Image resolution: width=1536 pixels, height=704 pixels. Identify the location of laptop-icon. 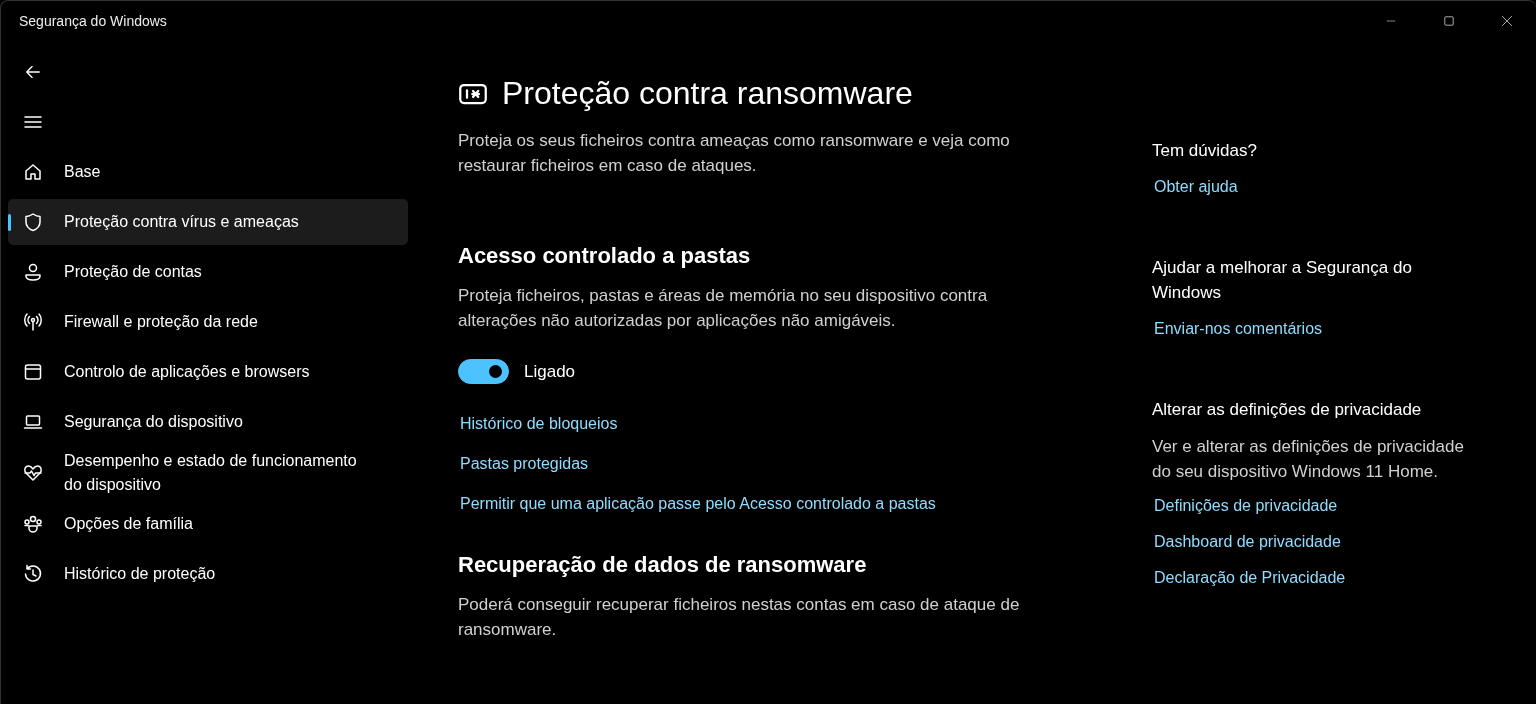
(33, 422).